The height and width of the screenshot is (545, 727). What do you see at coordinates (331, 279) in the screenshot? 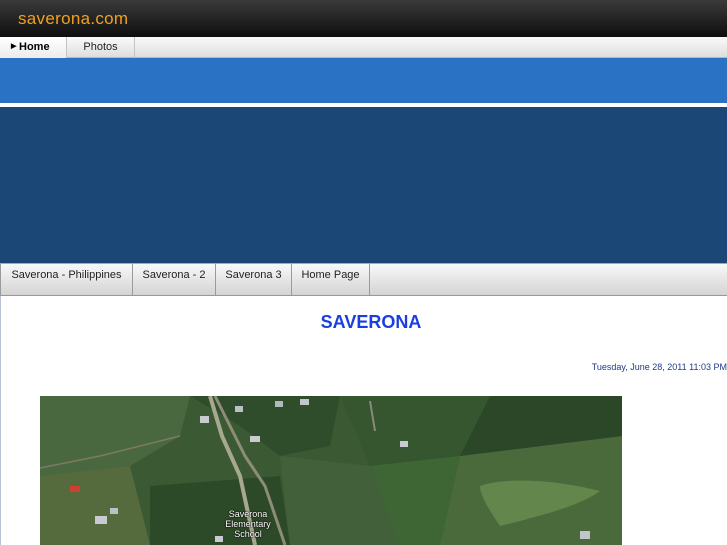
I see `subnav-item-home-page: Home Page` at bounding box center [331, 279].